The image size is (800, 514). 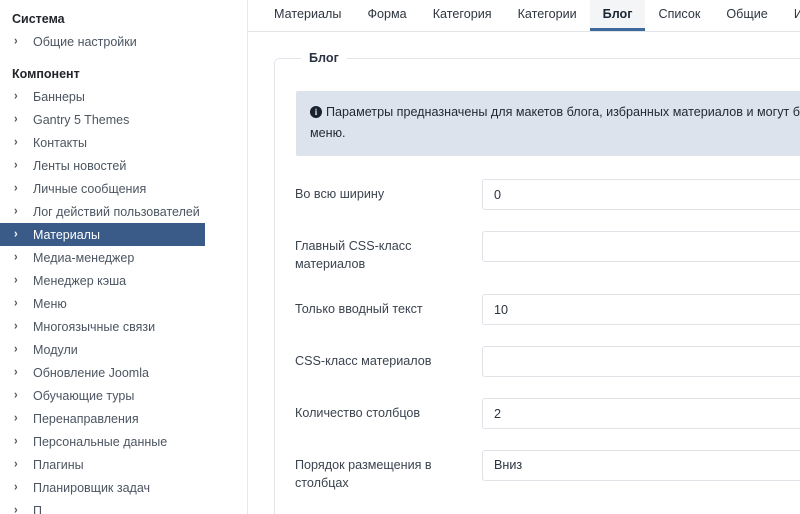 I want to click on input-css-класс-материалов, so click(x=641, y=361).